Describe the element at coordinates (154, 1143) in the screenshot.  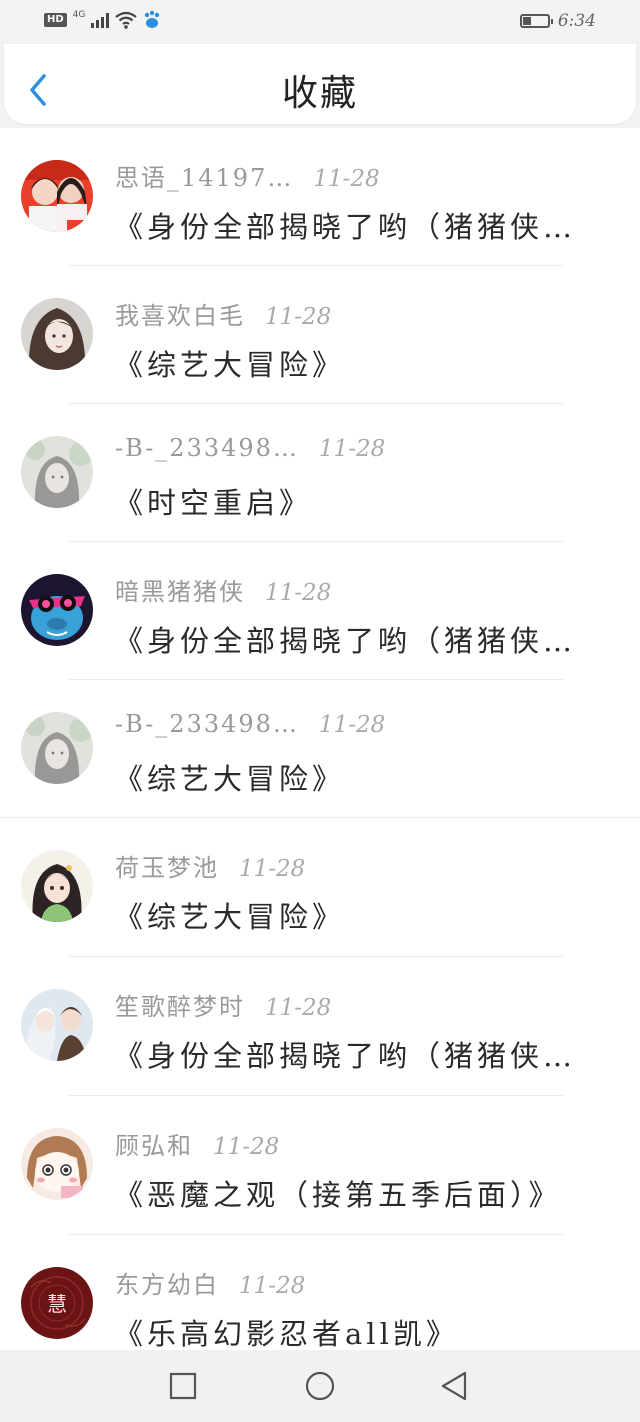
I see `author-name: 顾弘和` at that location.